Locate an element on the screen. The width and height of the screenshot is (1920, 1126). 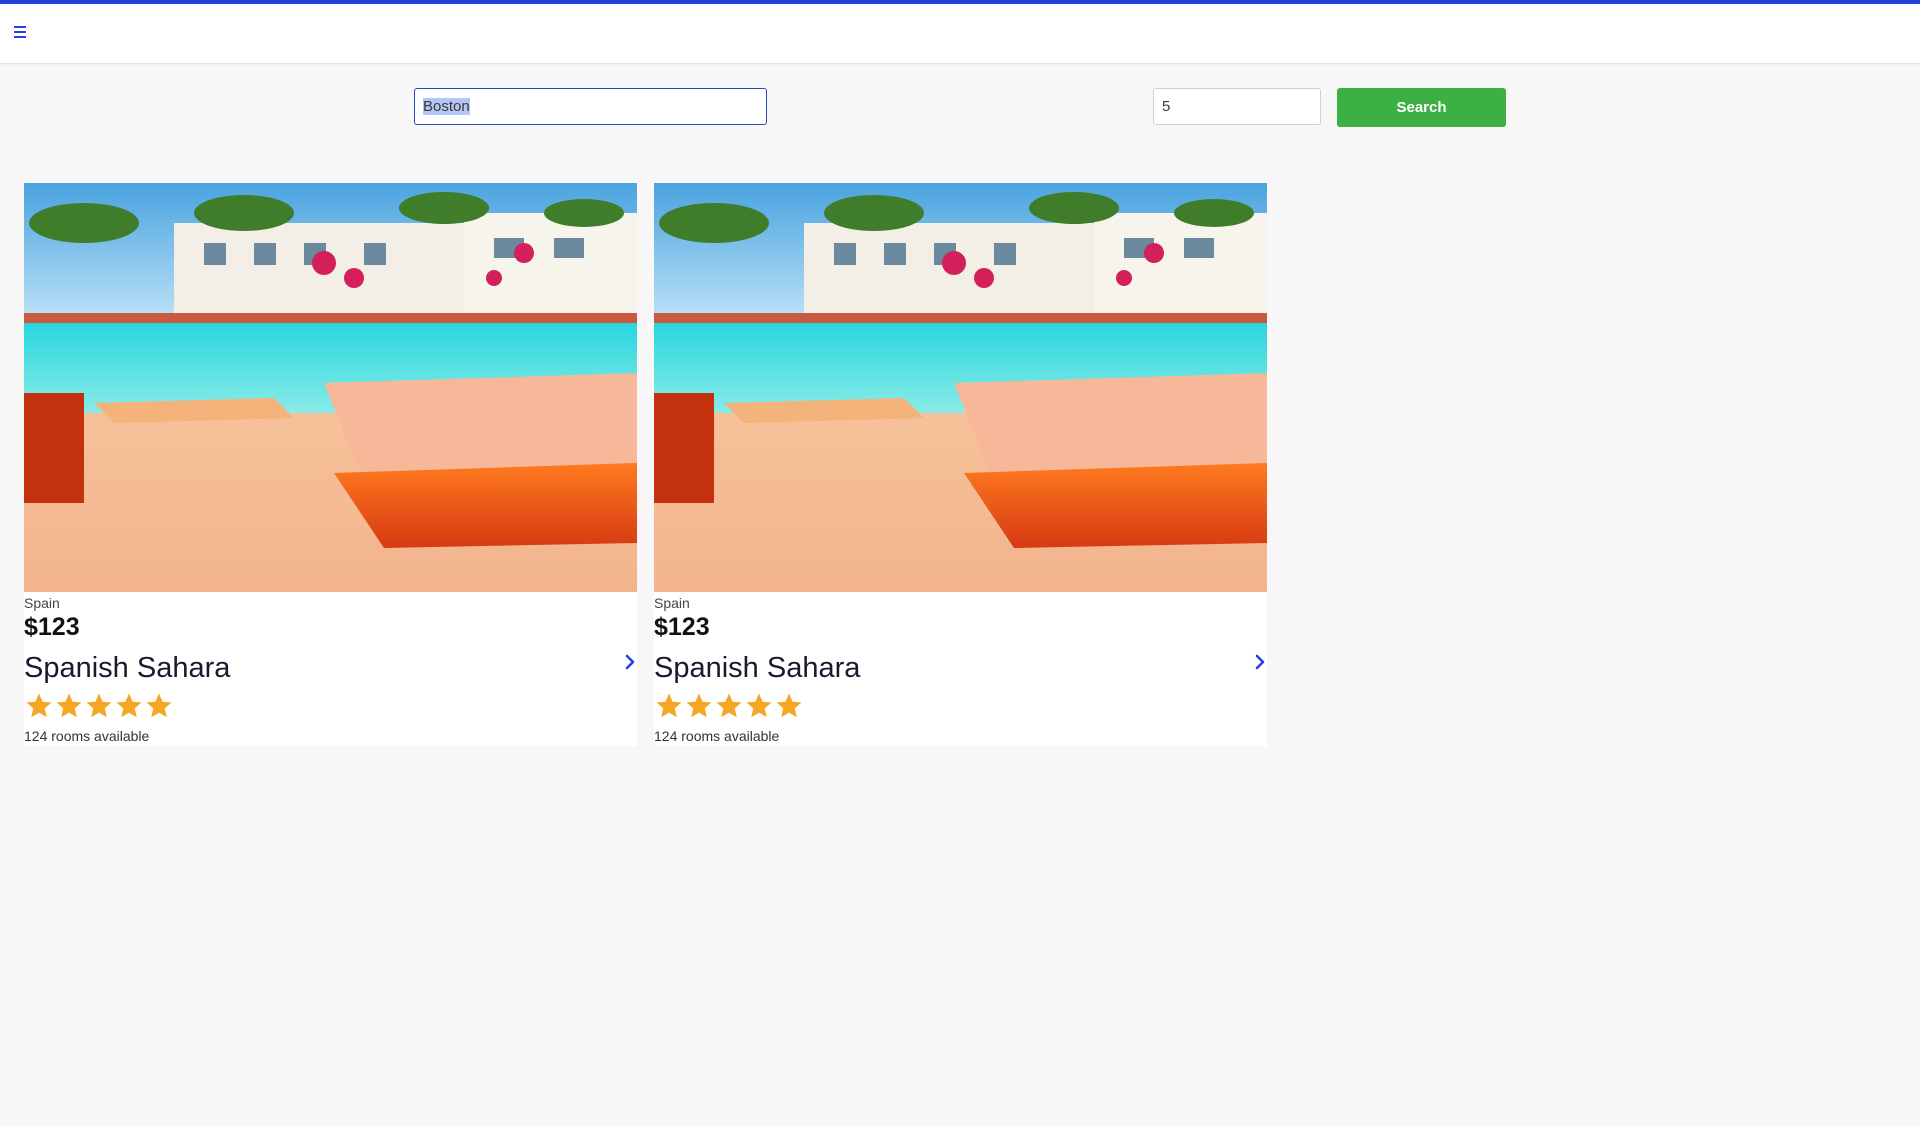
location-input is located at coordinates (590, 106).